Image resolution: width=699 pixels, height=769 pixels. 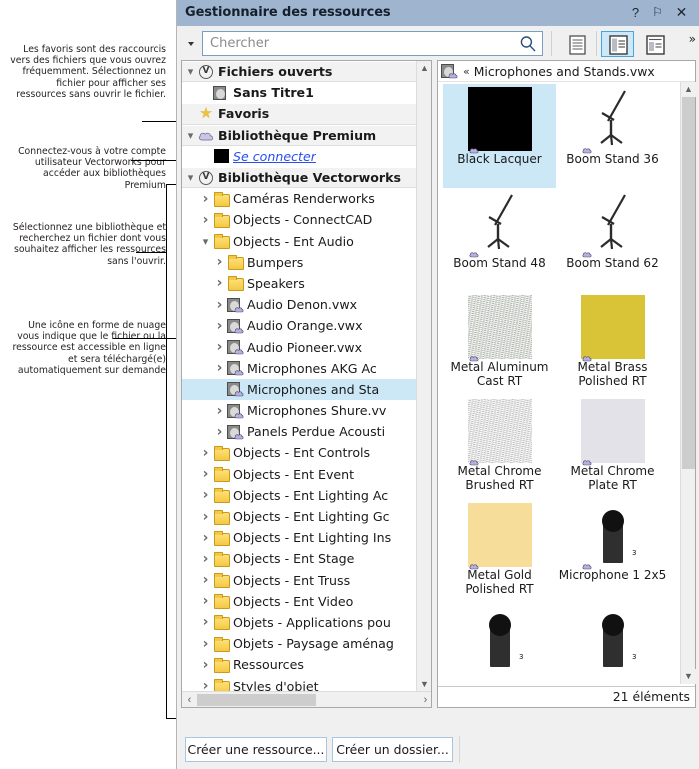 I want to click on resource-item: Boom Stand 36, so click(x=612, y=136).